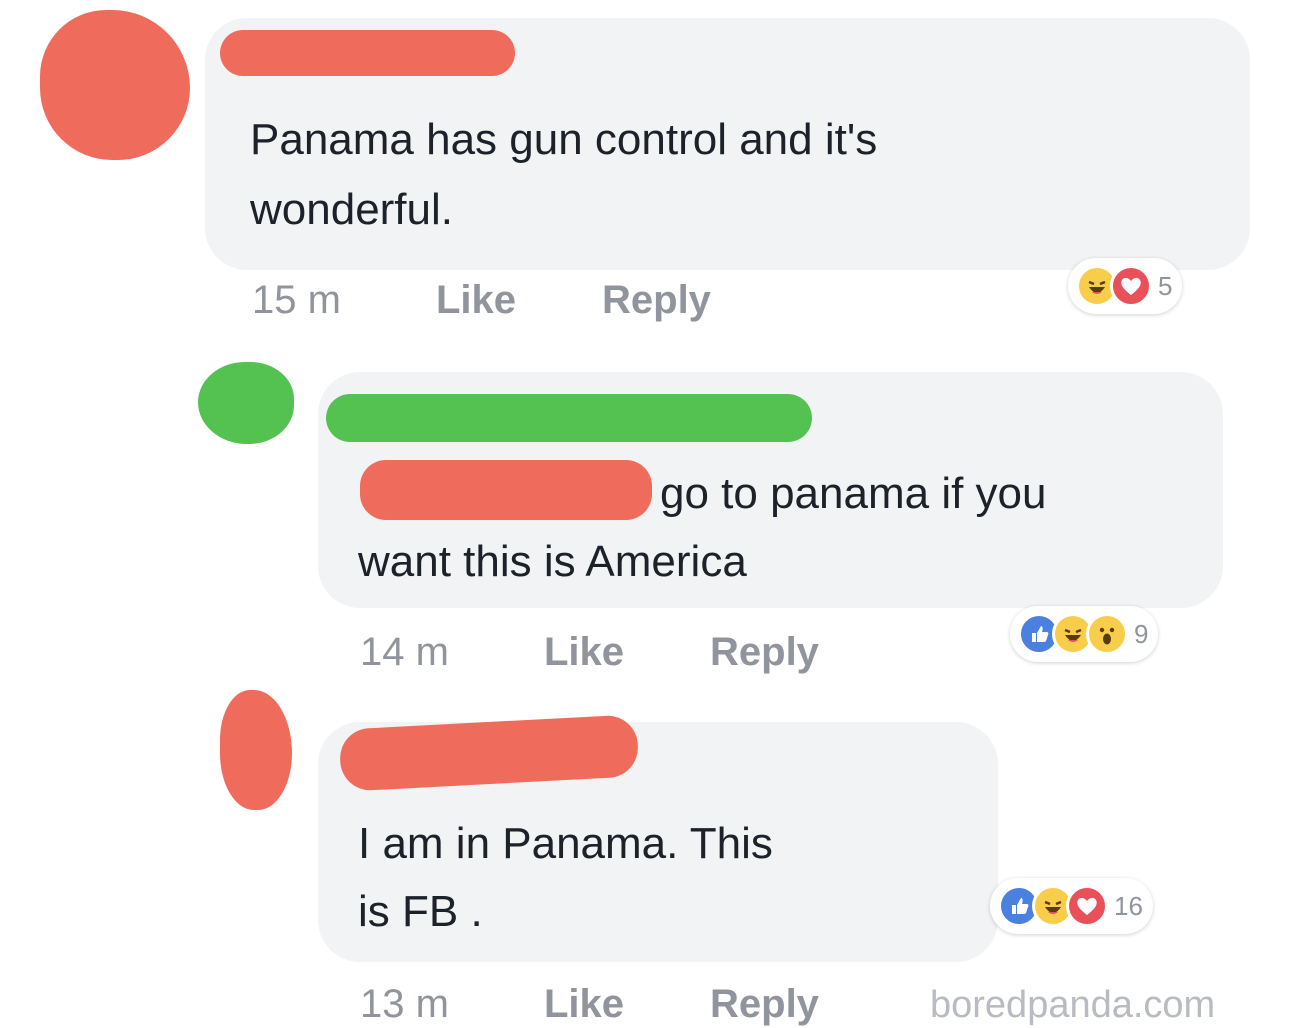 This screenshot has width=1292, height=1028. I want to click on comment-timestamp: 13 m, so click(404, 1004).